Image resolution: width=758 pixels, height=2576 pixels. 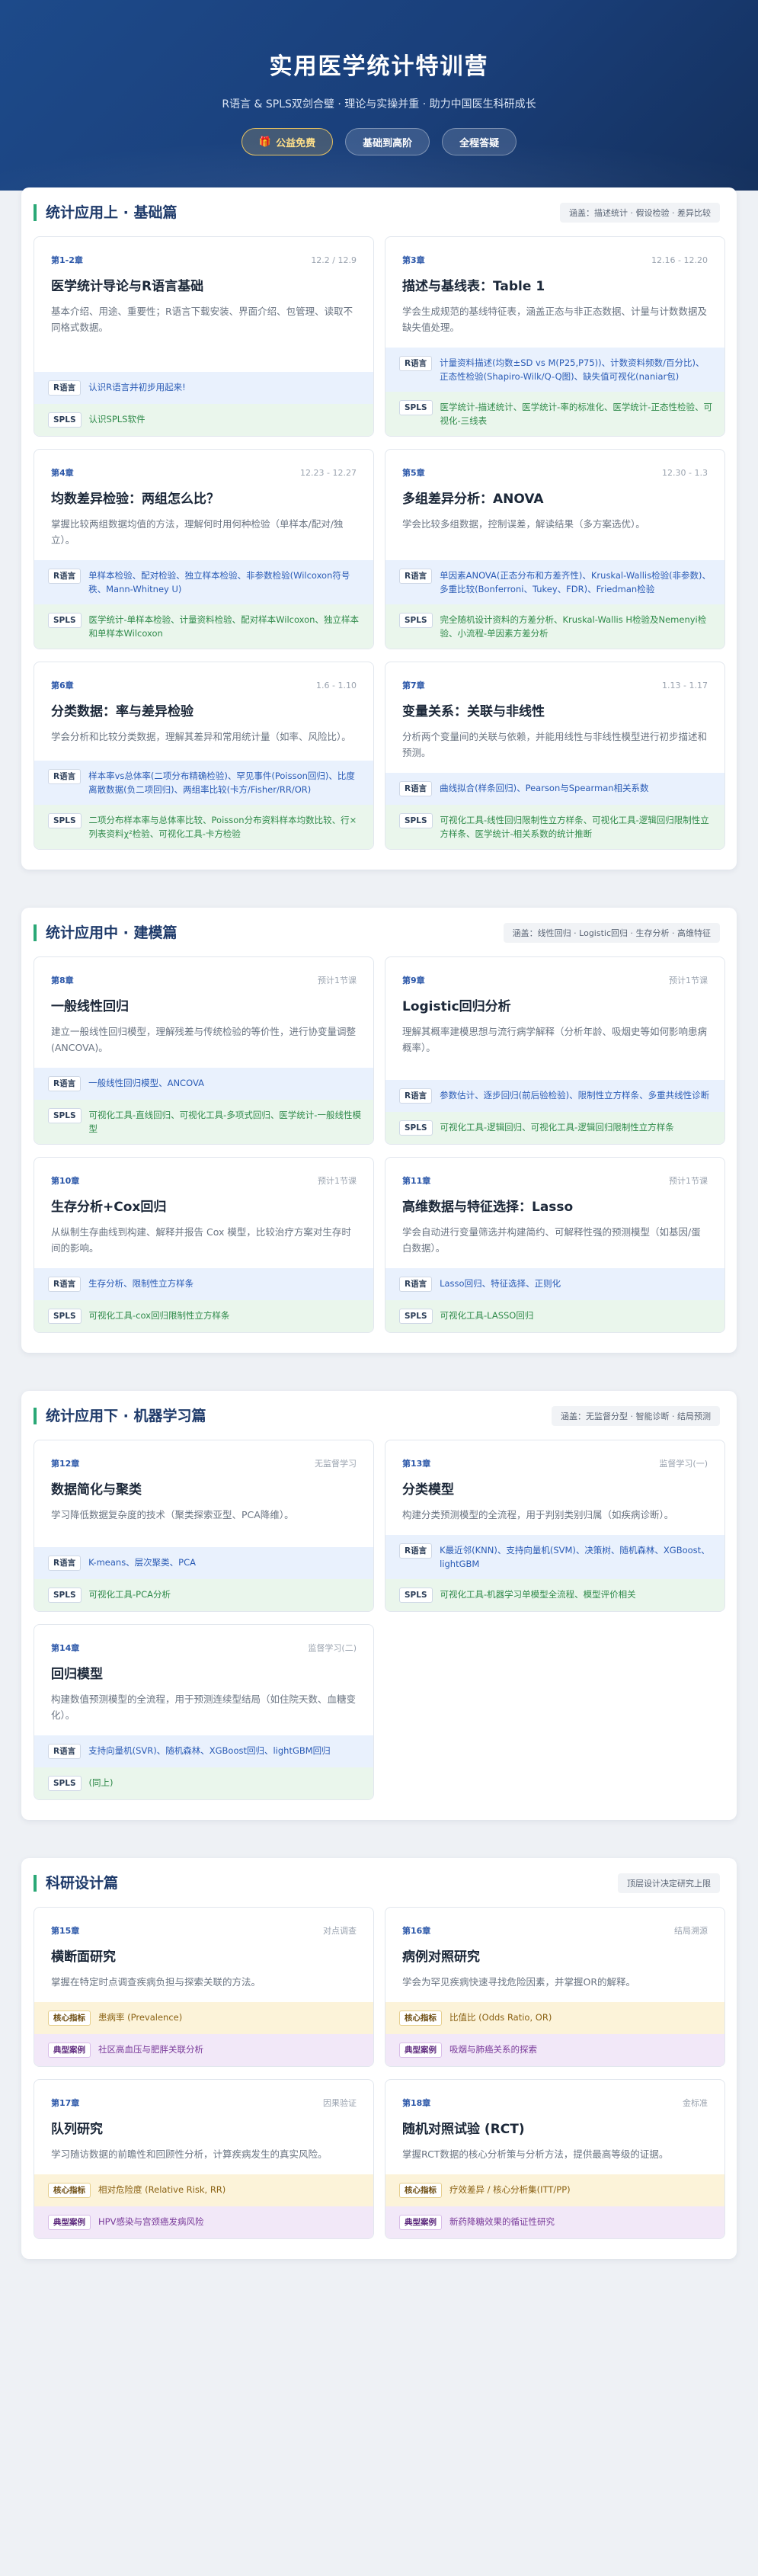 What do you see at coordinates (555, 980) in the screenshot?
I see `card-meta: 第9章 预计1节课` at bounding box center [555, 980].